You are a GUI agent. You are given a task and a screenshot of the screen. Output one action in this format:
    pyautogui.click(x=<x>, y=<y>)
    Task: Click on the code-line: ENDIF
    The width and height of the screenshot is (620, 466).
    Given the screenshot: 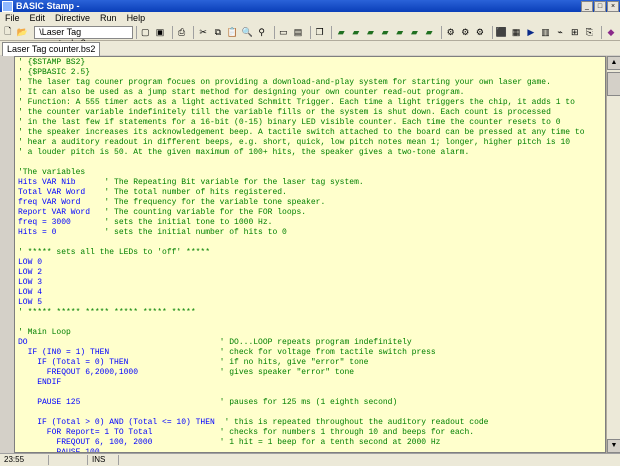 What is the action you would take?
    pyautogui.click(x=40, y=382)
    